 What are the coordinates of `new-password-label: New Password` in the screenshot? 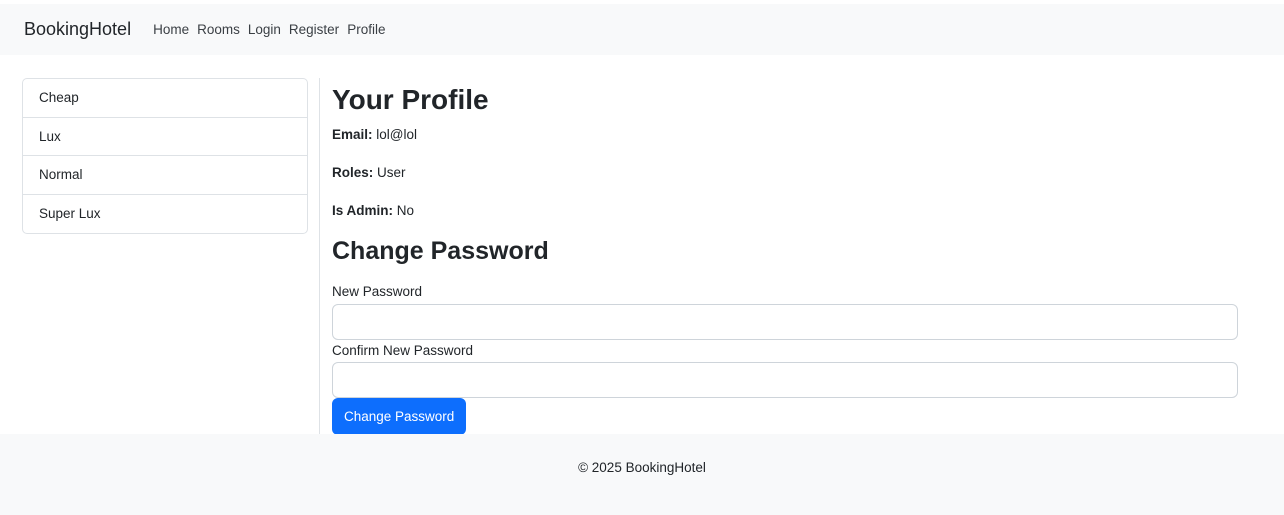 It's located at (377, 291).